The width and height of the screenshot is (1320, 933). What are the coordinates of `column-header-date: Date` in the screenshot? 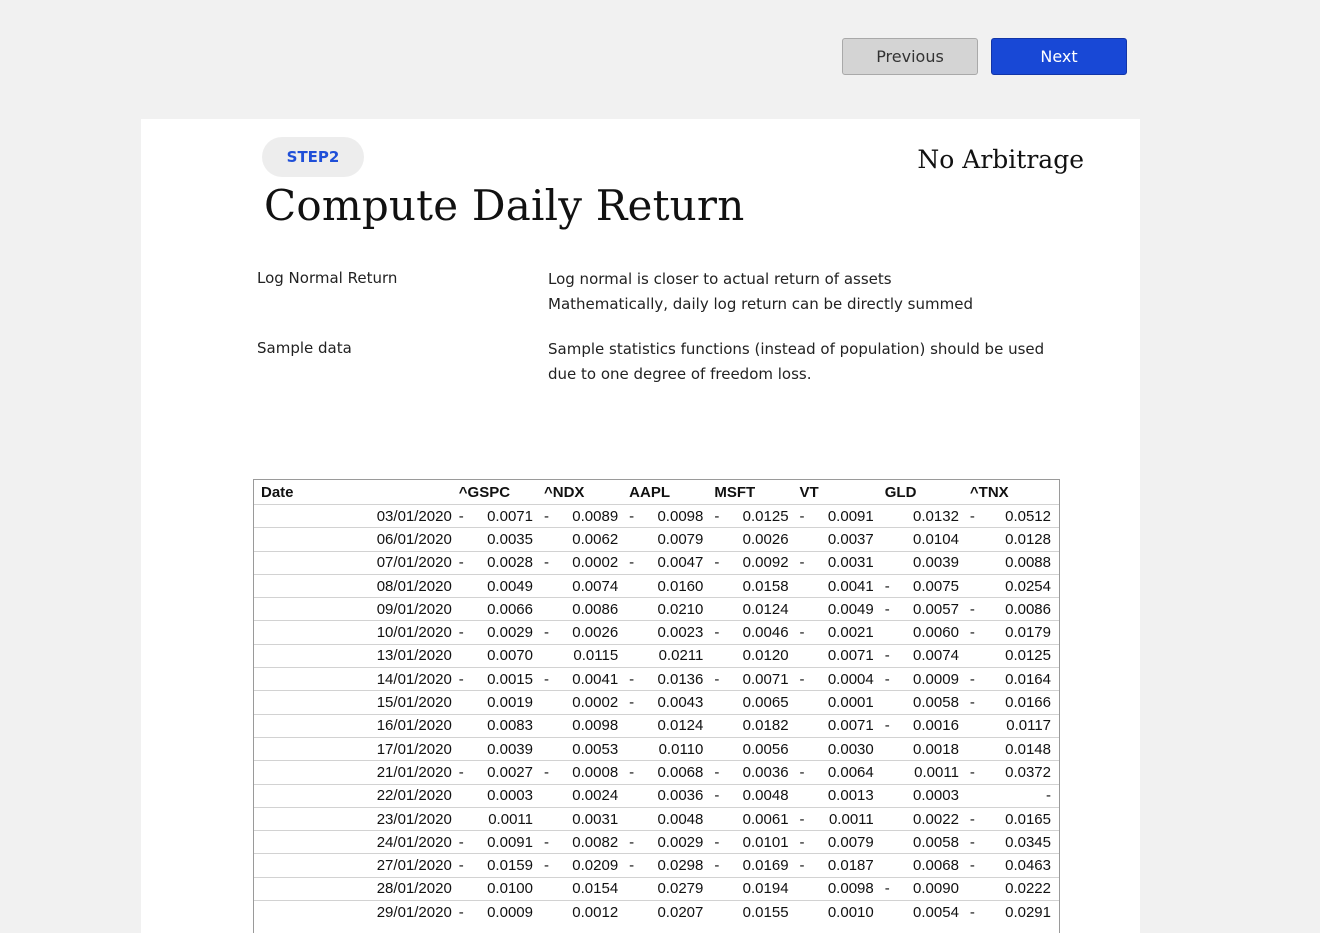 It's located at (277, 492).